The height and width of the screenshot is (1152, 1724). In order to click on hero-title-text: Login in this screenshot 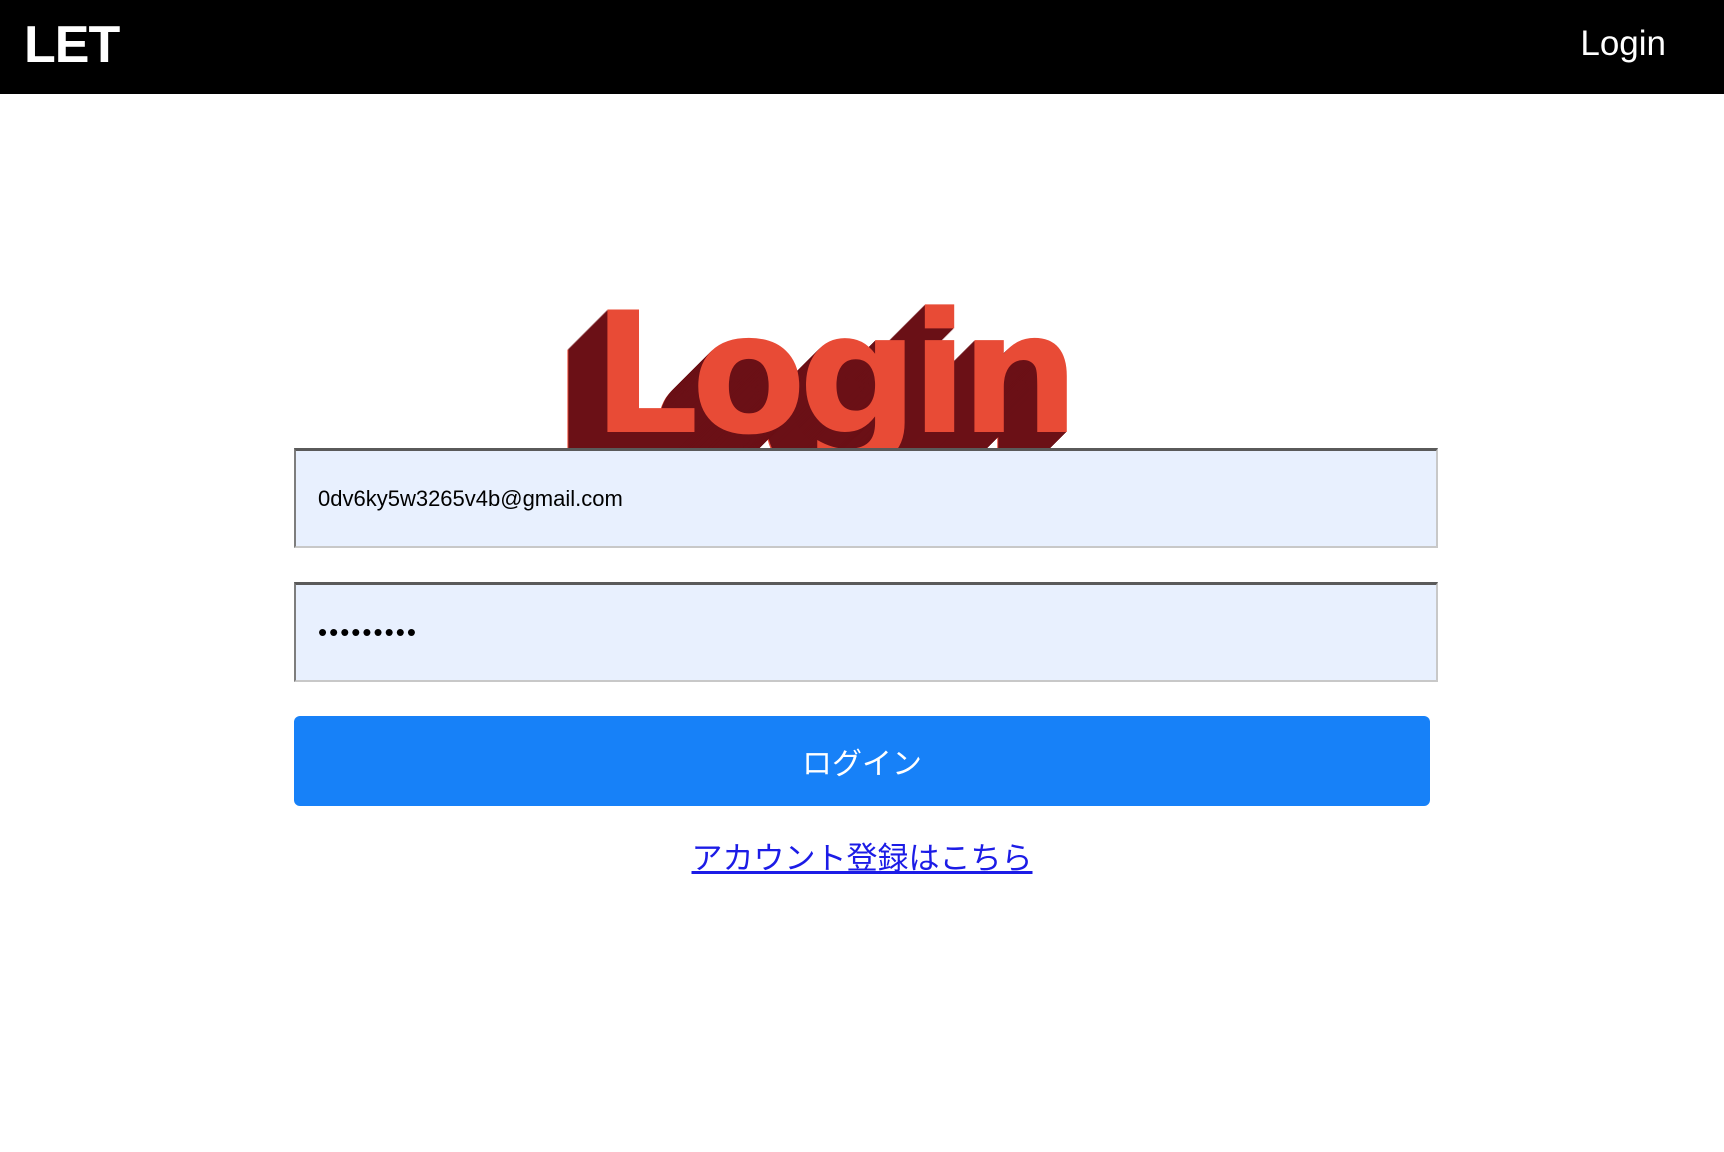, I will do `click(832, 374)`.